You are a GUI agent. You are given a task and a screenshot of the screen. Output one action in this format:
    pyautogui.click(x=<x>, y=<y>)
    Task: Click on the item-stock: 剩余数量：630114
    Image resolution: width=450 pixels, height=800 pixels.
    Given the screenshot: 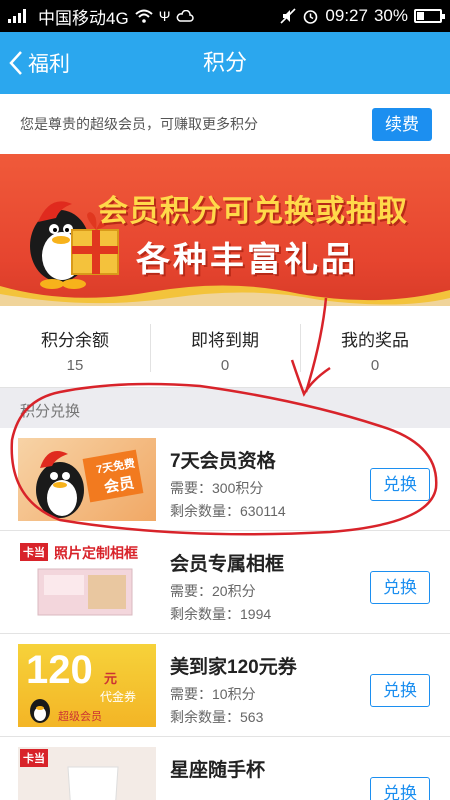 What is the action you would take?
    pyautogui.click(x=228, y=511)
    